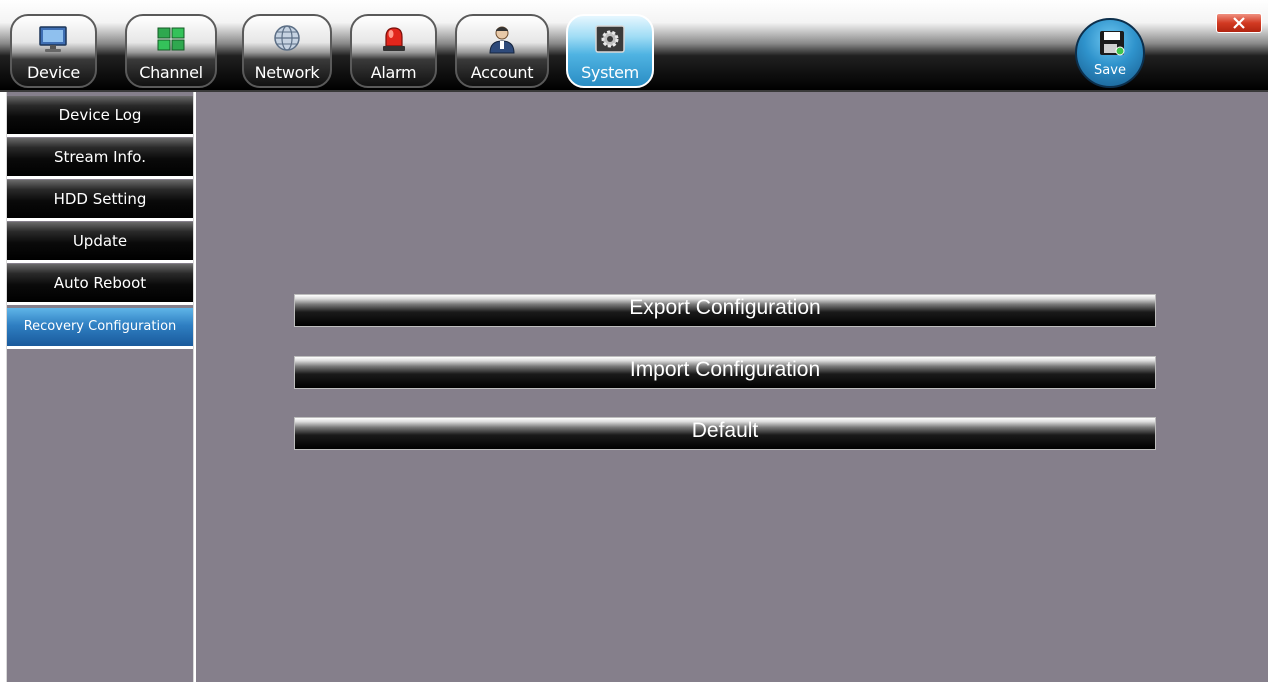 This screenshot has height=682, width=1268. I want to click on tab-account: Account, so click(502, 51).